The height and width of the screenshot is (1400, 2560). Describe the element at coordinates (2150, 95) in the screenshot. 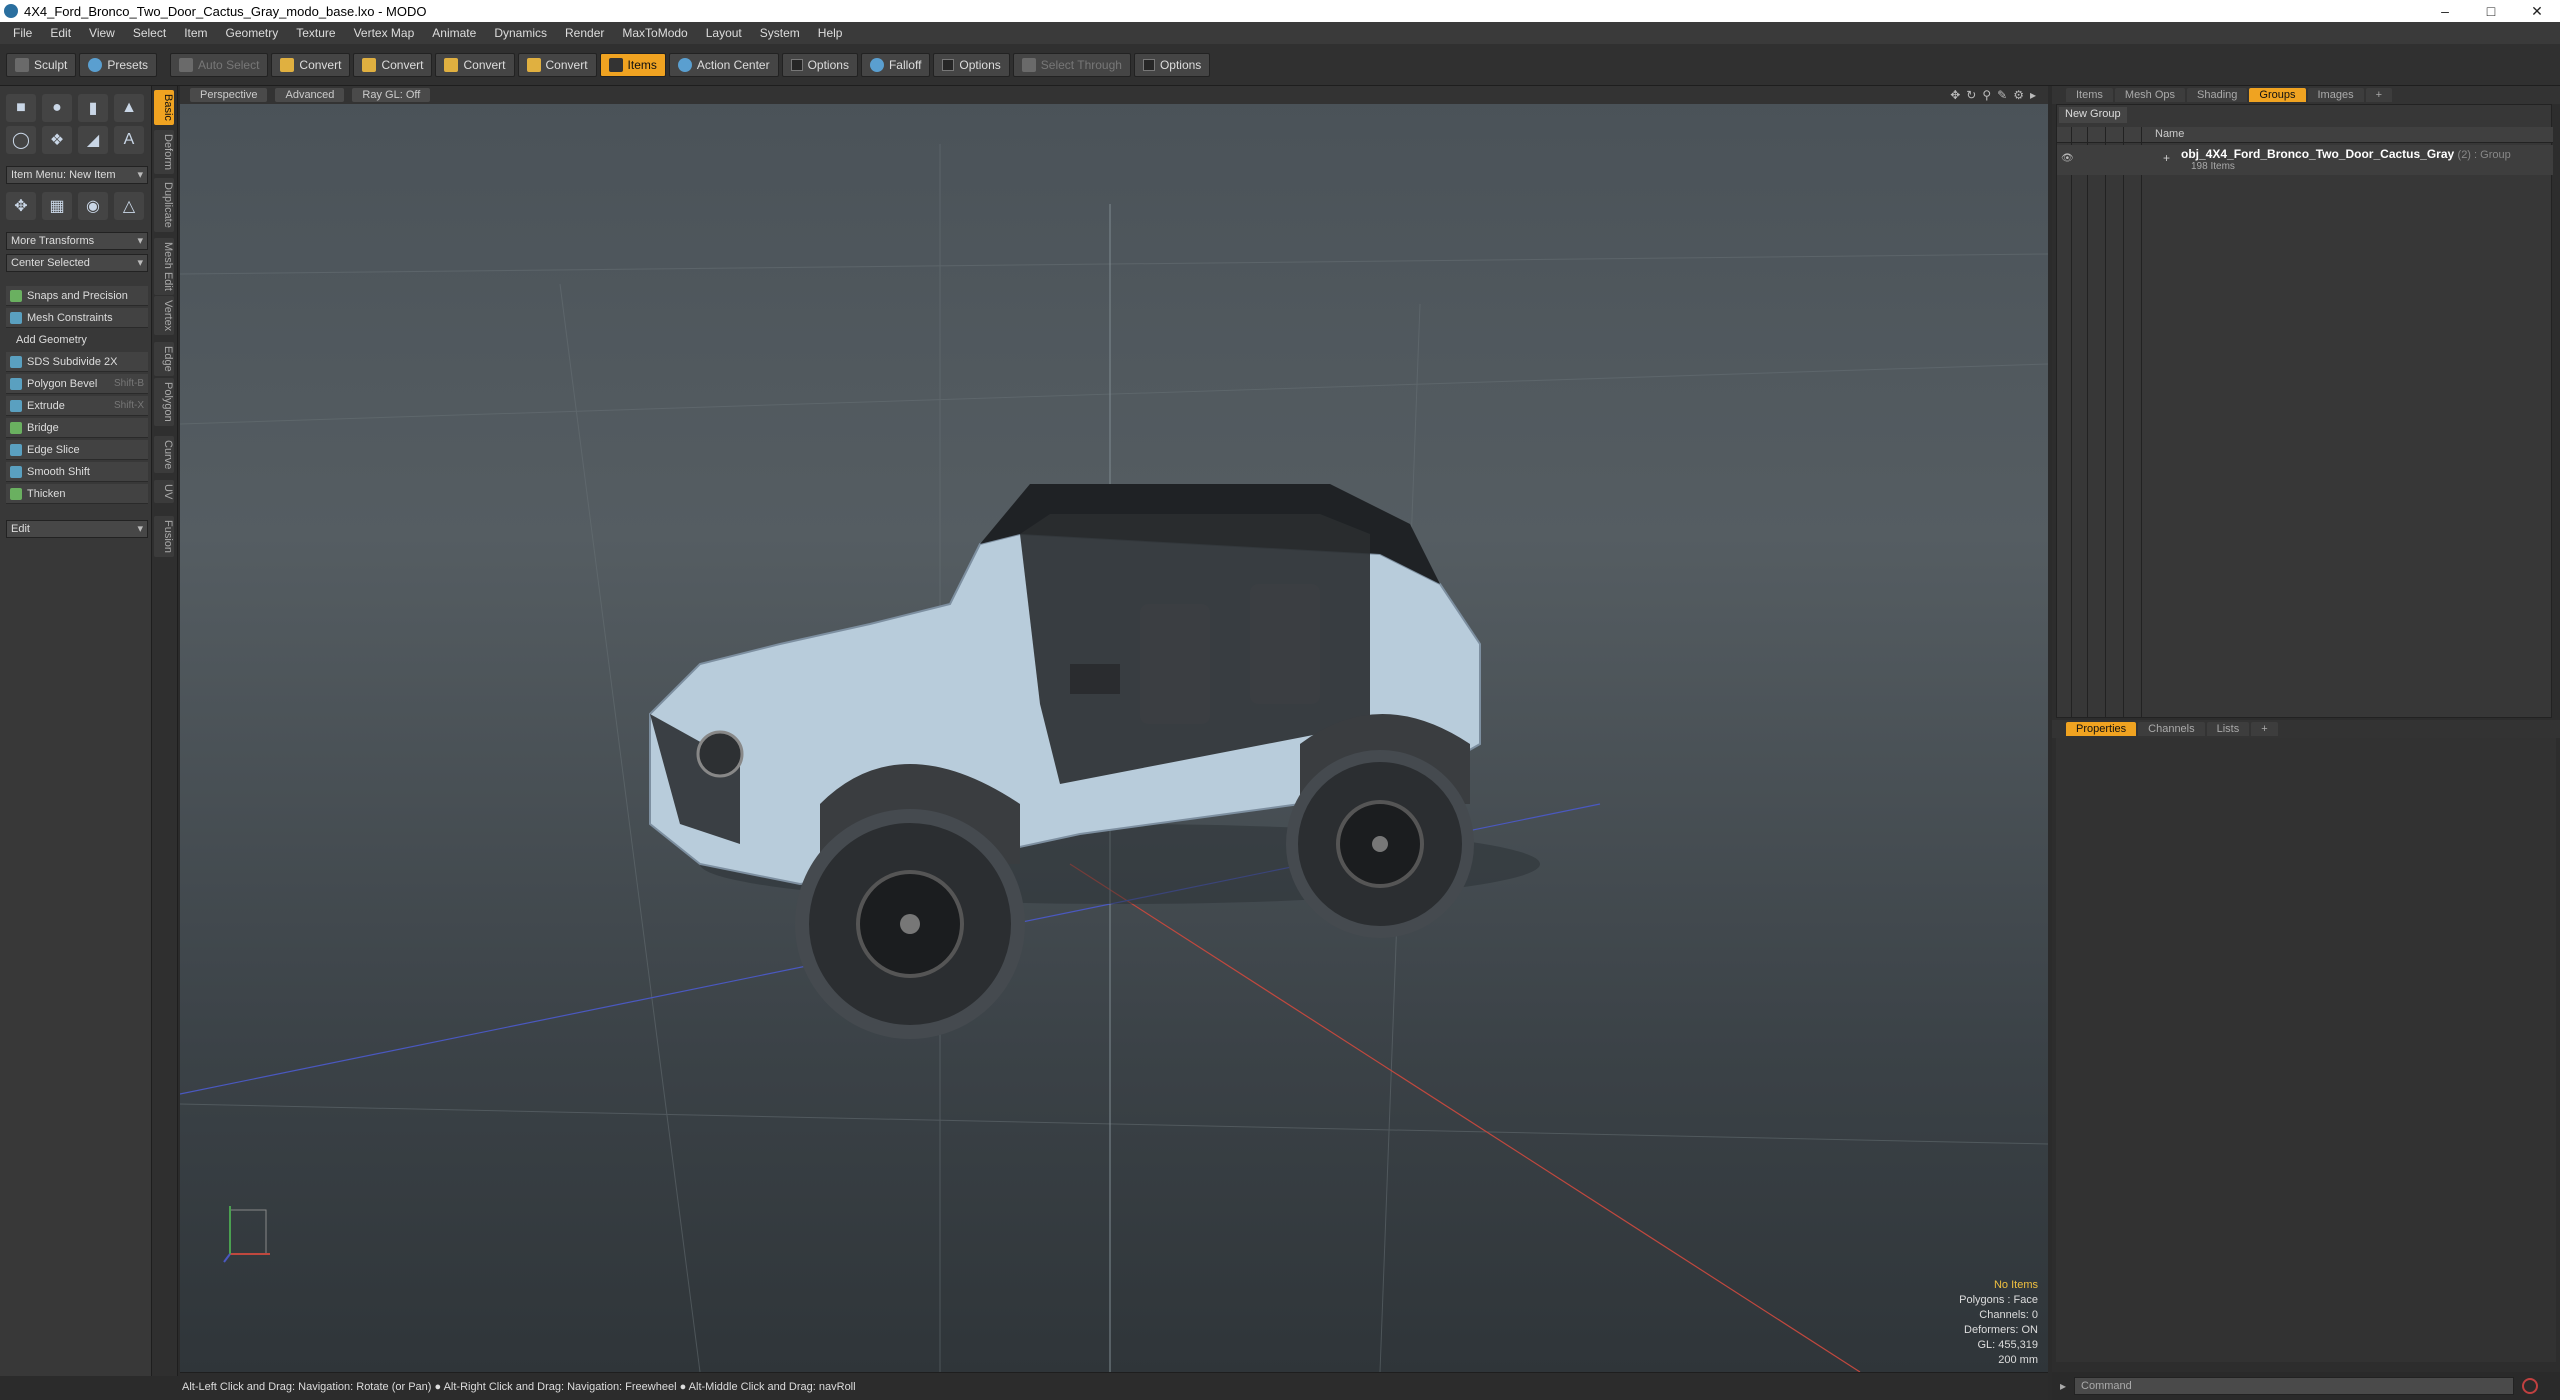

I see `tab-mesh-ops: Mesh Ops` at that location.